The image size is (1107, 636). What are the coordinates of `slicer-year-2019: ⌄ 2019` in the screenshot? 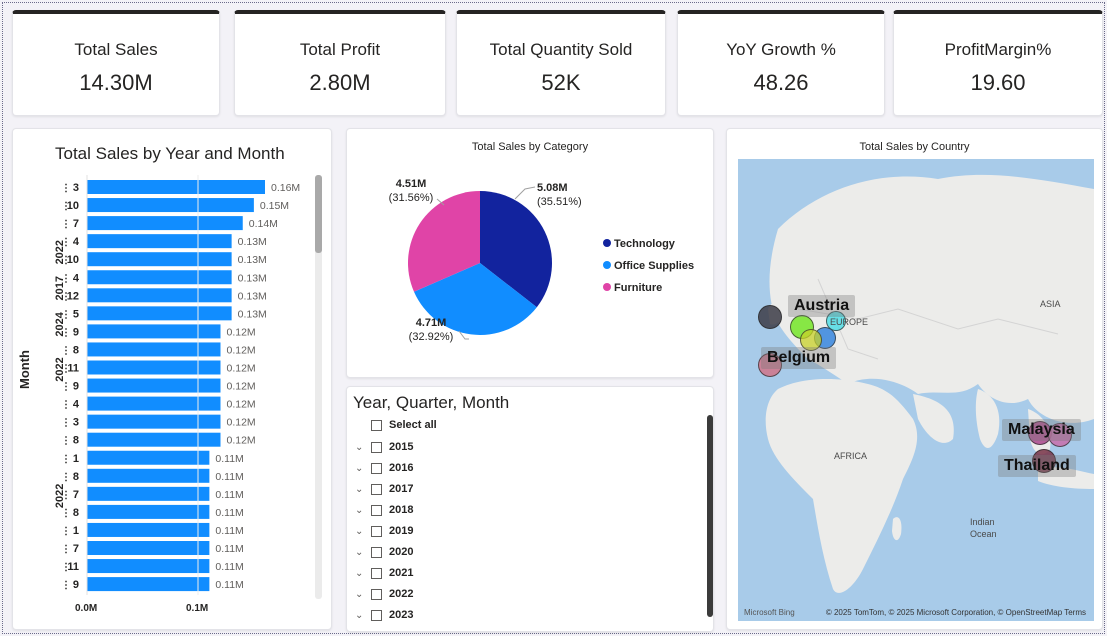 It's located at (512, 533).